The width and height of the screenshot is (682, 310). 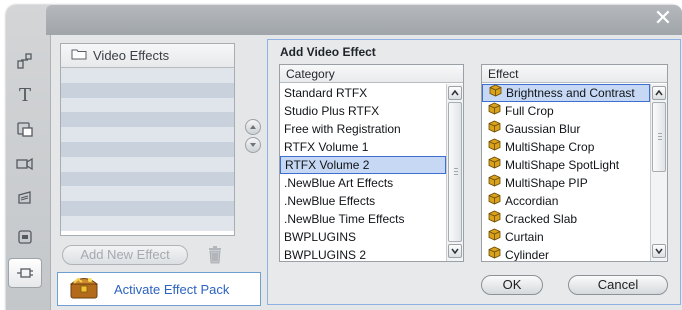 What do you see at coordinates (532, 201) in the screenshot?
I see `effect-item-label: Accordian` at bounding box center [532, 201].